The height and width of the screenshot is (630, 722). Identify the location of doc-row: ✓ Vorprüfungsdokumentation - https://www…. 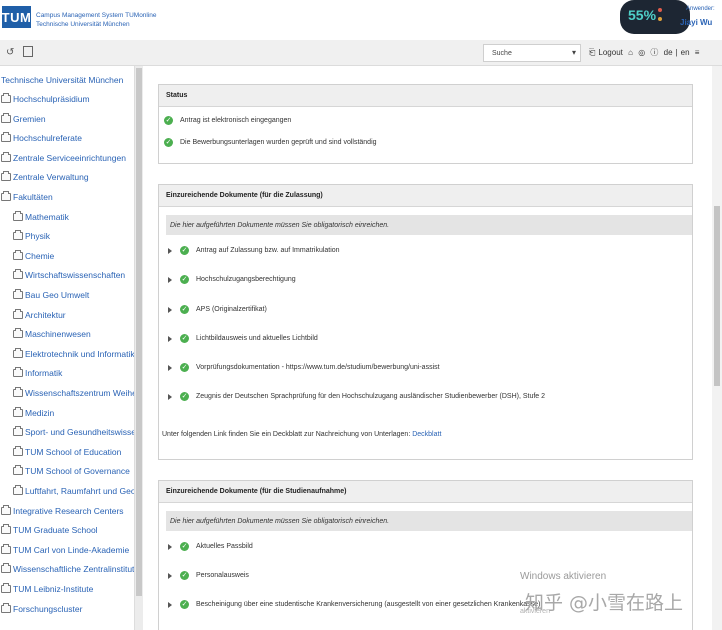
(304, 367).